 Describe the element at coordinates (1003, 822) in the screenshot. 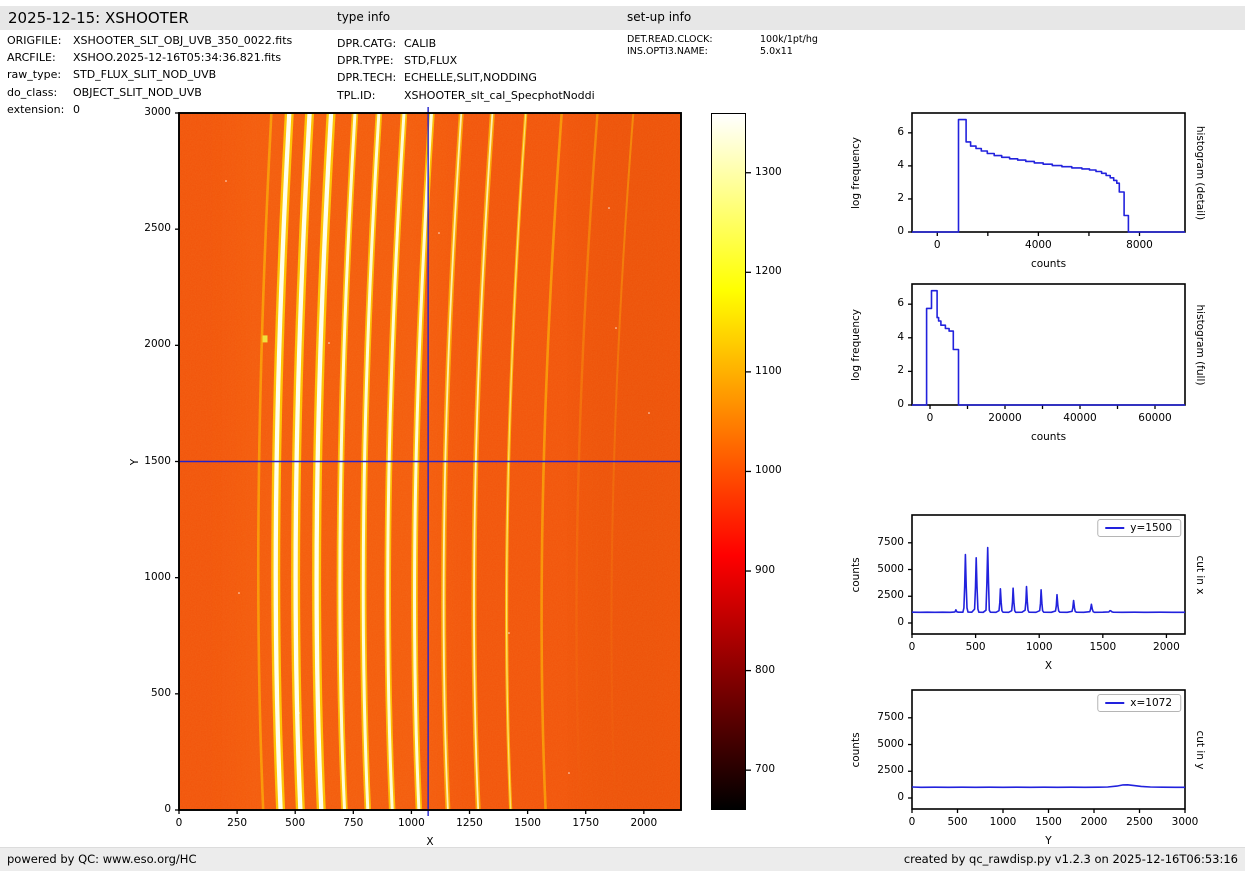

I see `cut-y-xtick-label: 1000` at that location.